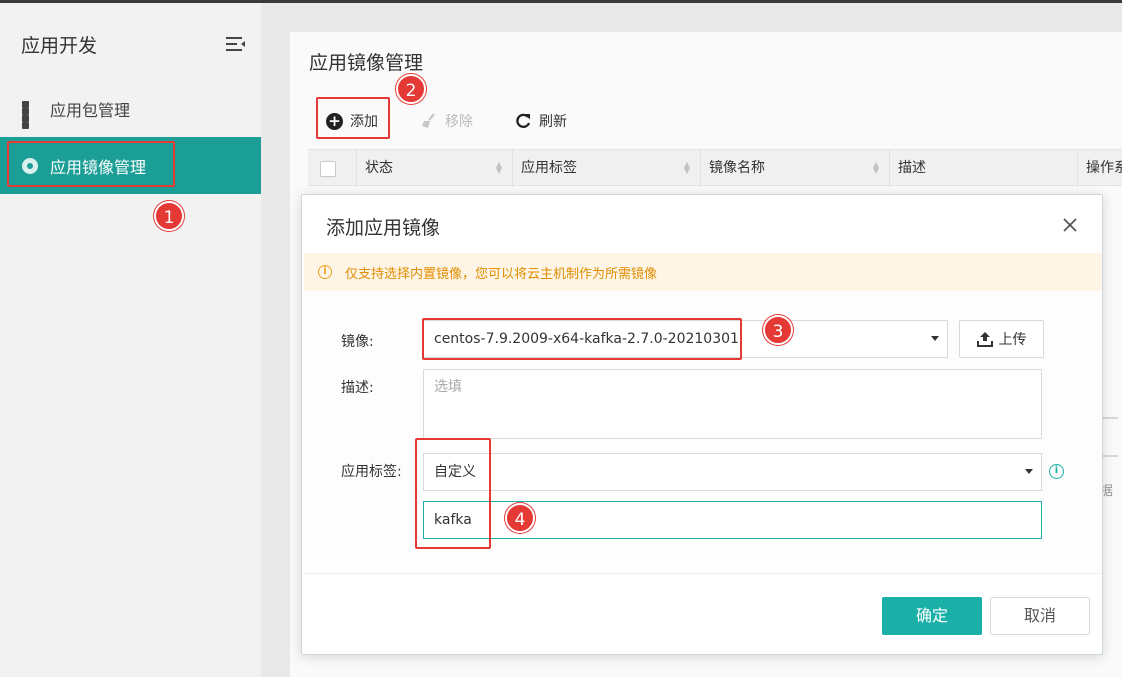 The width and height of the screenshot is (1122, 677). I want to click on refresh-icon, so click(523, 120).